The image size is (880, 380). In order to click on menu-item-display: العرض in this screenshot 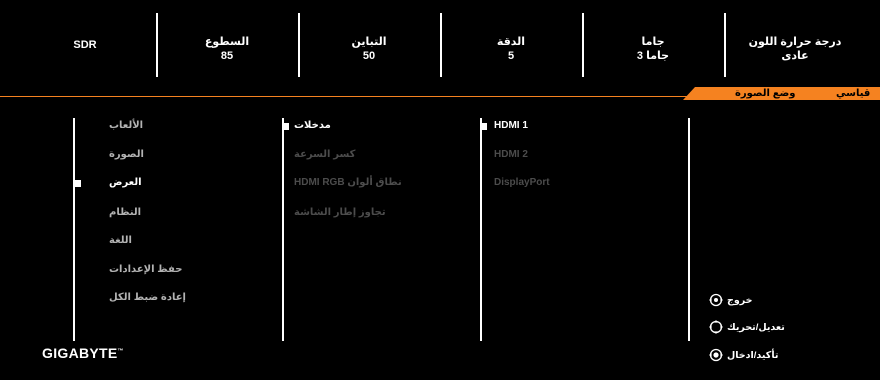, I will do `click(125, 182)`.